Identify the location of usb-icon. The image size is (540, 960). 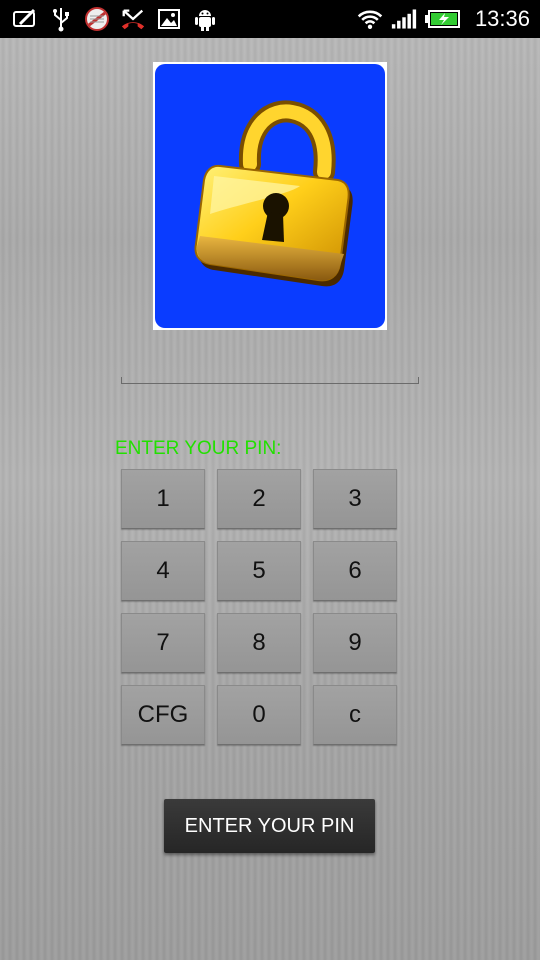
(61, 19).